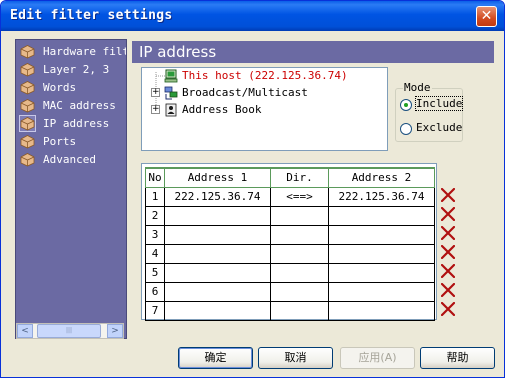 This screenshot has width=505, height=378. I want to click on nav-item-label: MAC address, so click(79, 105).